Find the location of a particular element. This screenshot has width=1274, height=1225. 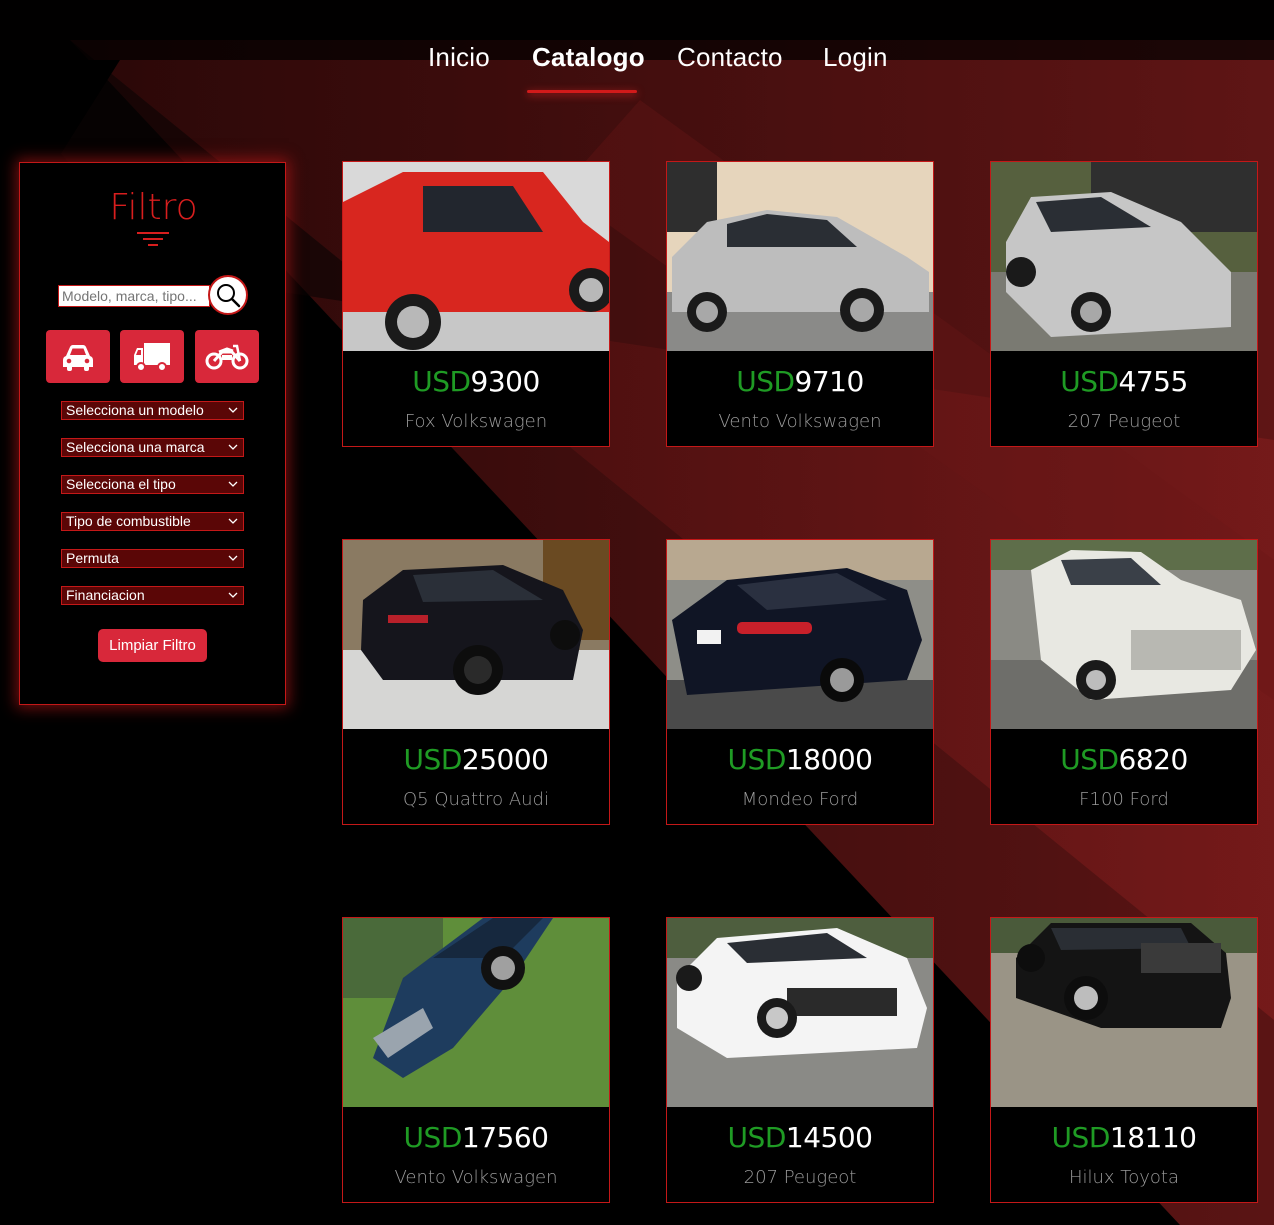

motorcycle-type-button is located at coordinates (227, 356).